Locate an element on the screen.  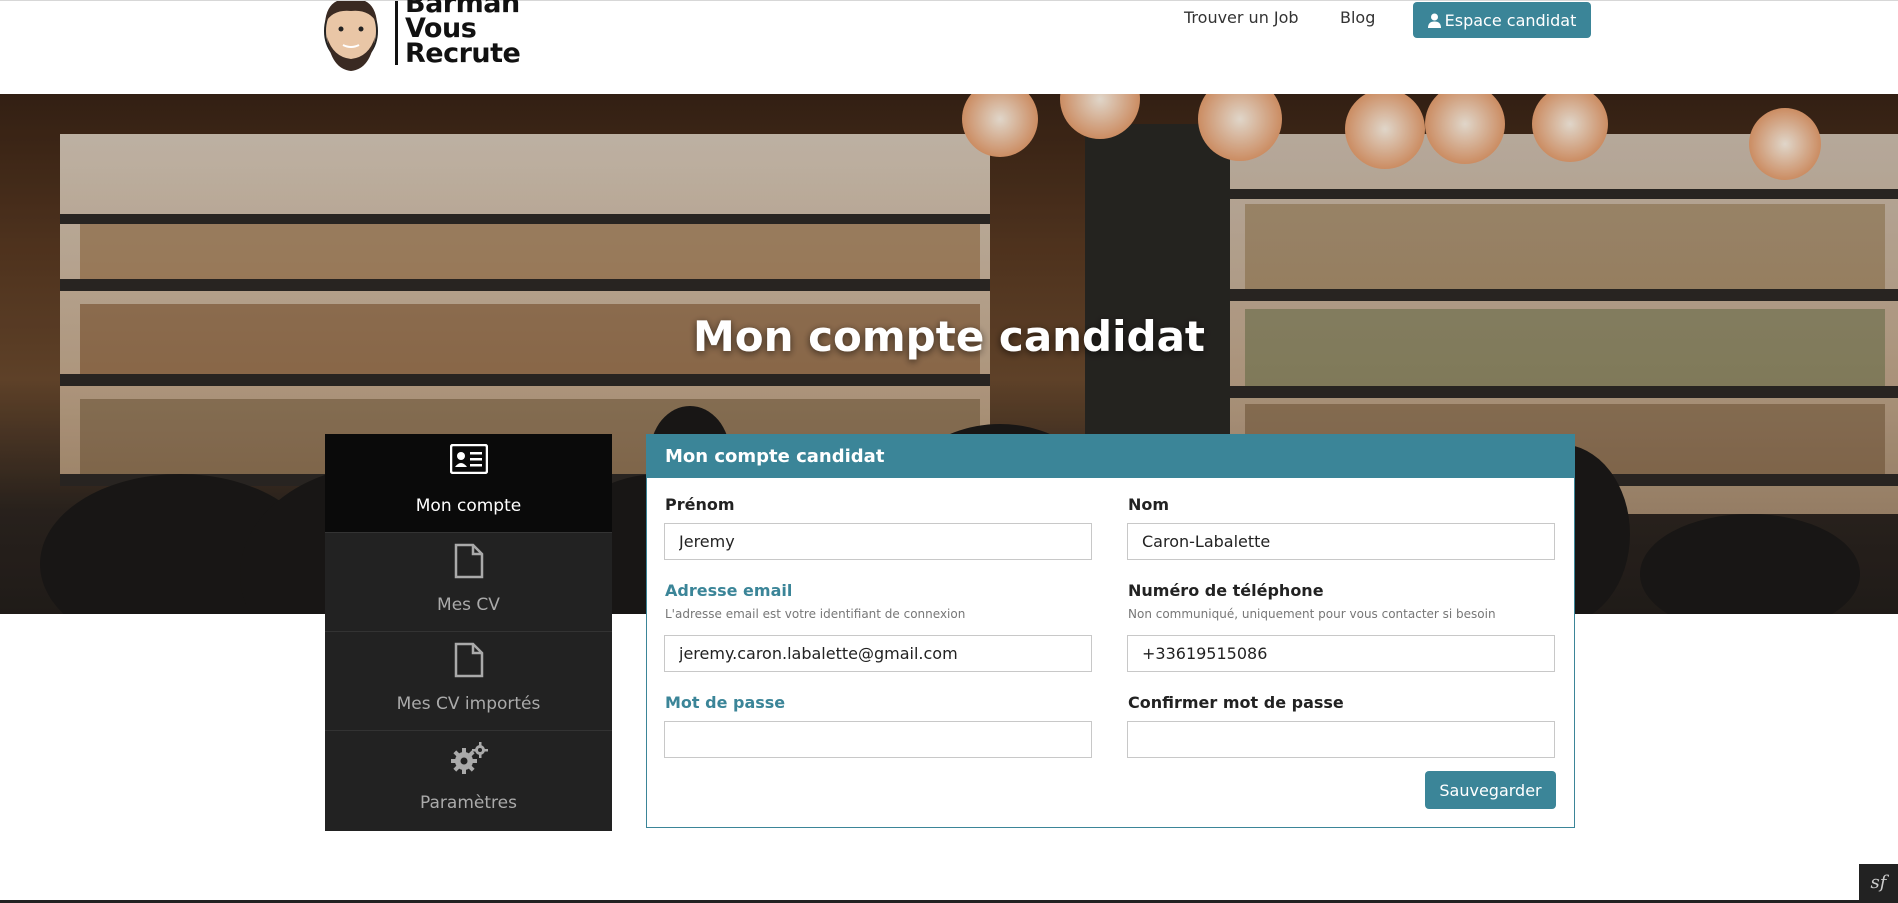
symfony-debug-toolbar-icon: sf is located at coordinates (1878, 882).